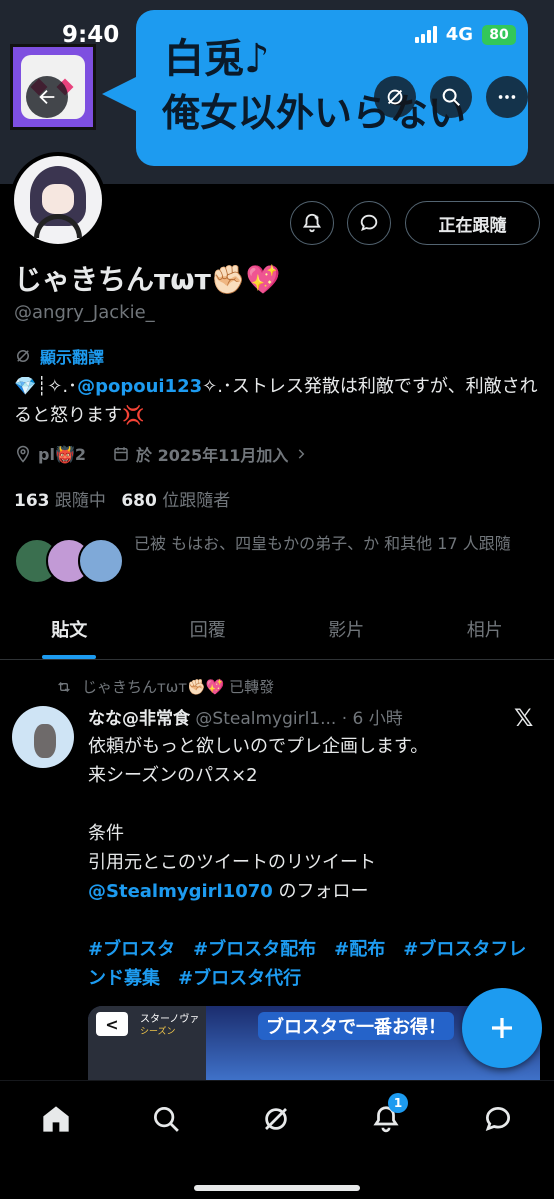 Image resolution: width=554 pixels, height=1199 pixels. I want to click on nav-home, so click(56, 1119).